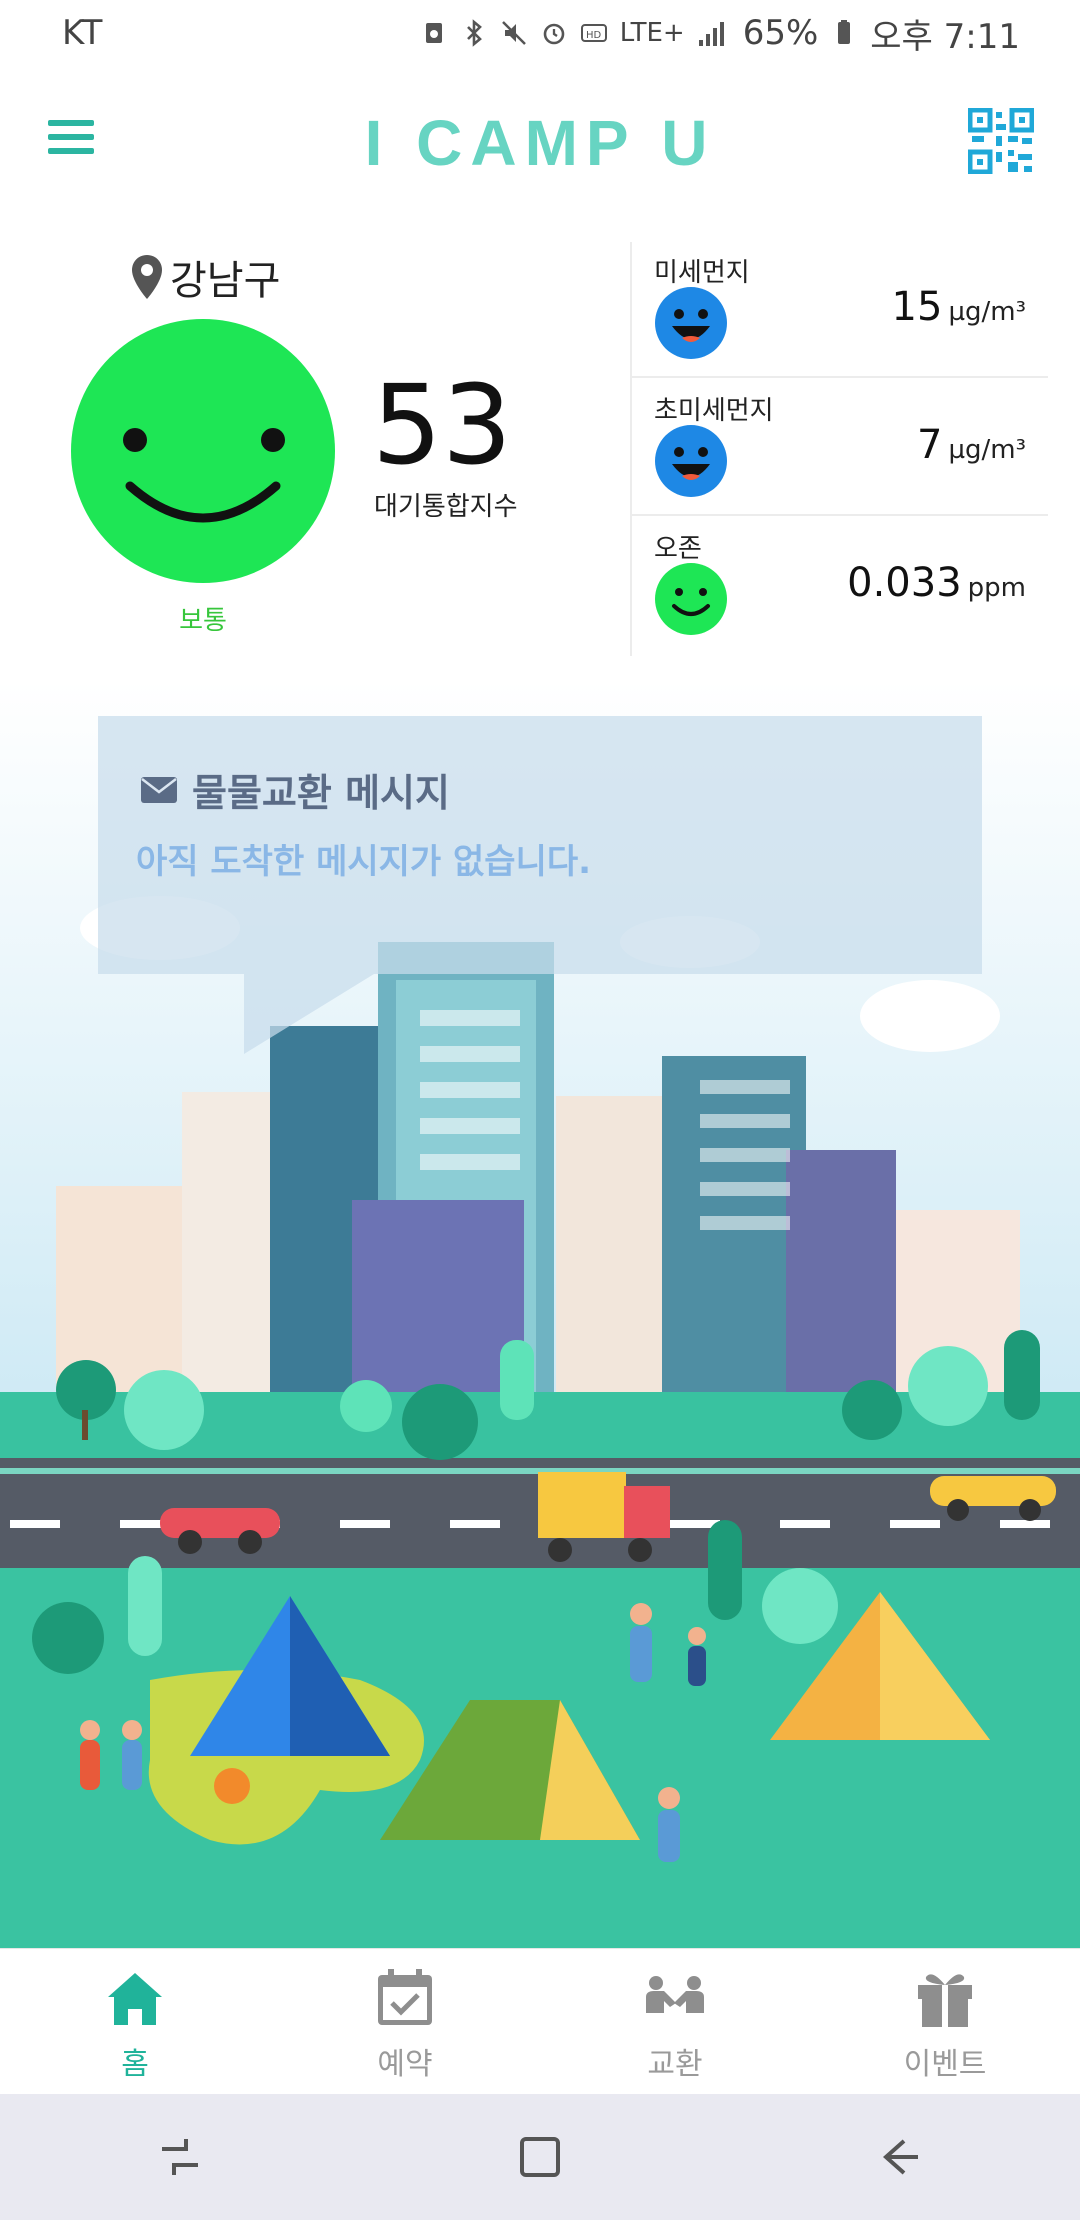 The height and width of the screenshot is (2220, 1080). Describe the element at coordinates (675, 1994) in the screenshot. I see `exchange-people-icon` at that location.